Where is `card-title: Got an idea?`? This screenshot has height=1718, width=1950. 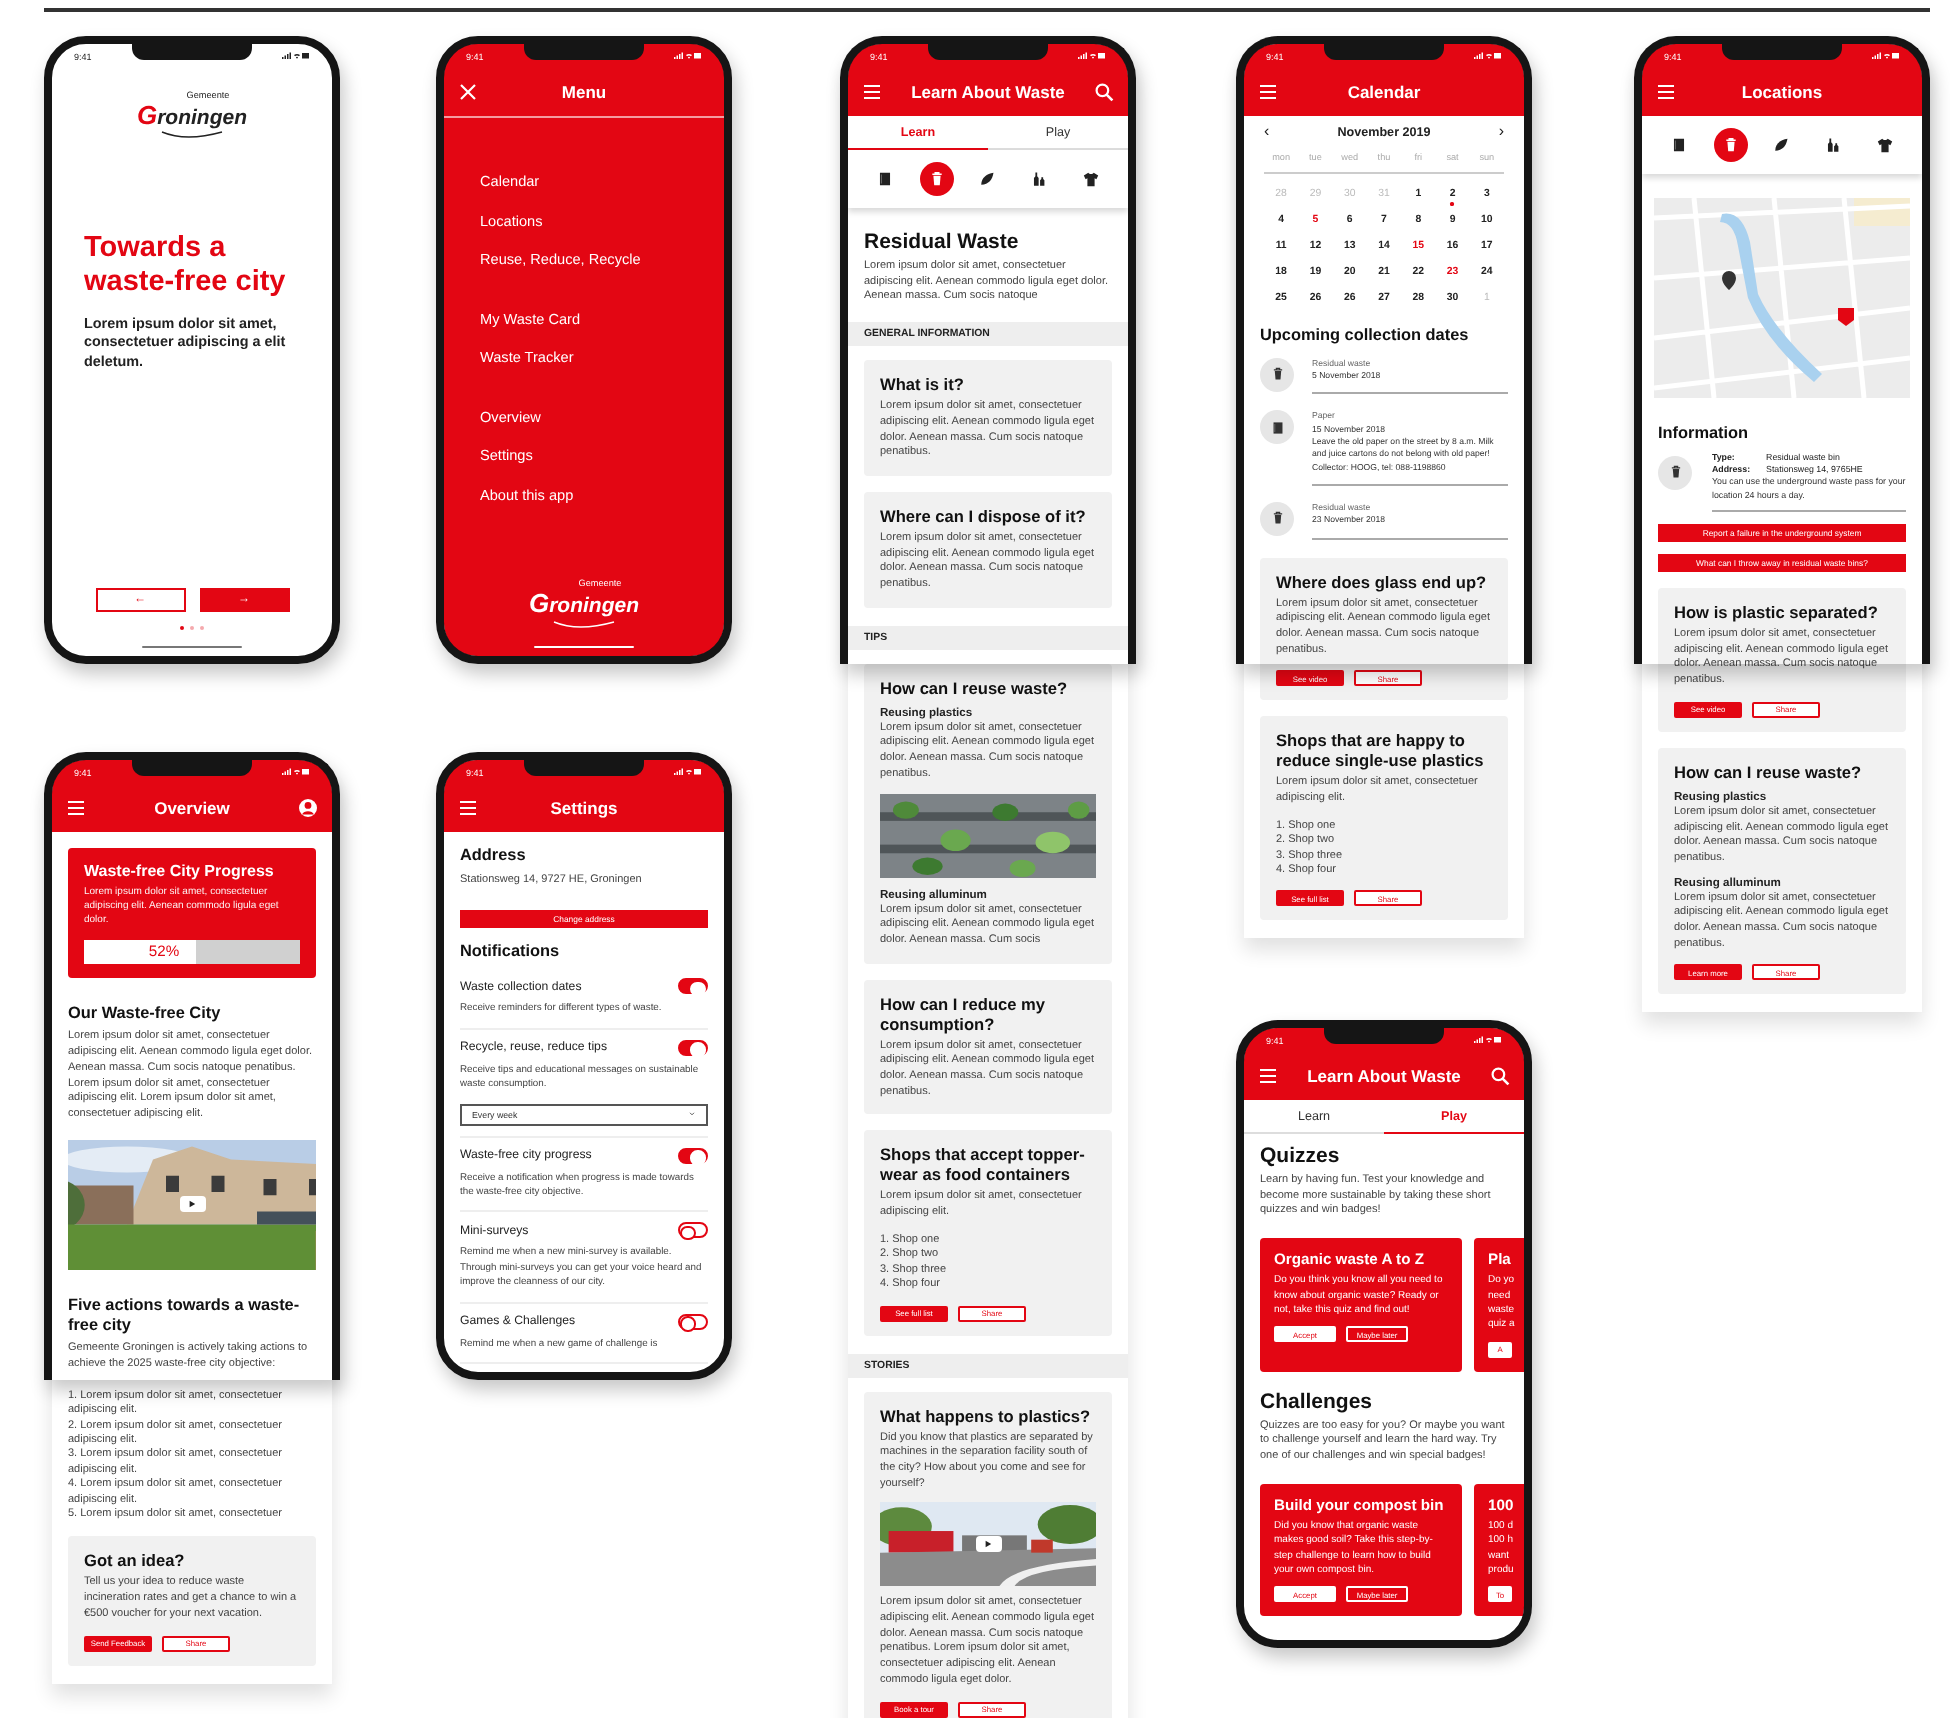 card-title: Got an idea? is located at coordinates (135, 1560).